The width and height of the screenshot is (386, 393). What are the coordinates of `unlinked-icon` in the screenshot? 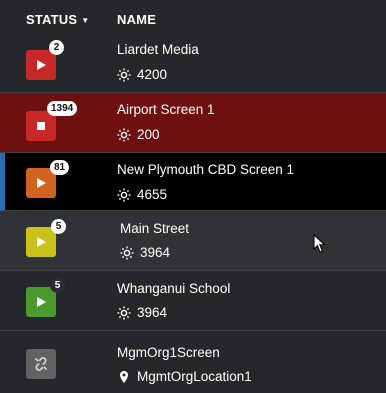 It's located at (41, 364).